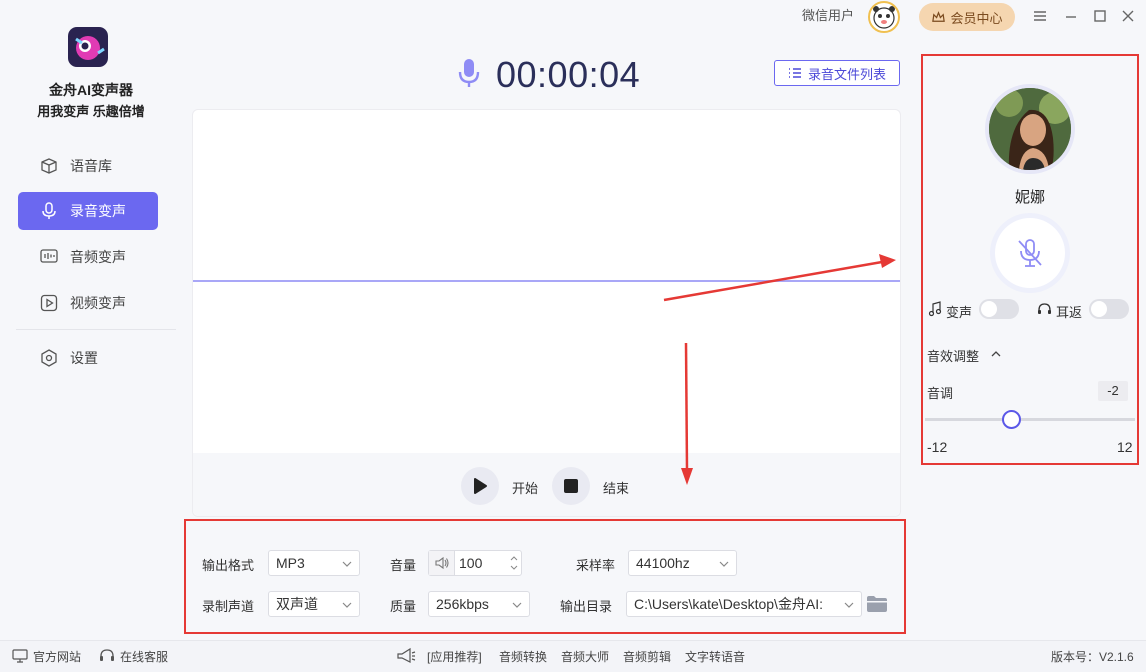 This screenshot has width=1146, height=672. I want to click on list-icon, so click(794, 73).